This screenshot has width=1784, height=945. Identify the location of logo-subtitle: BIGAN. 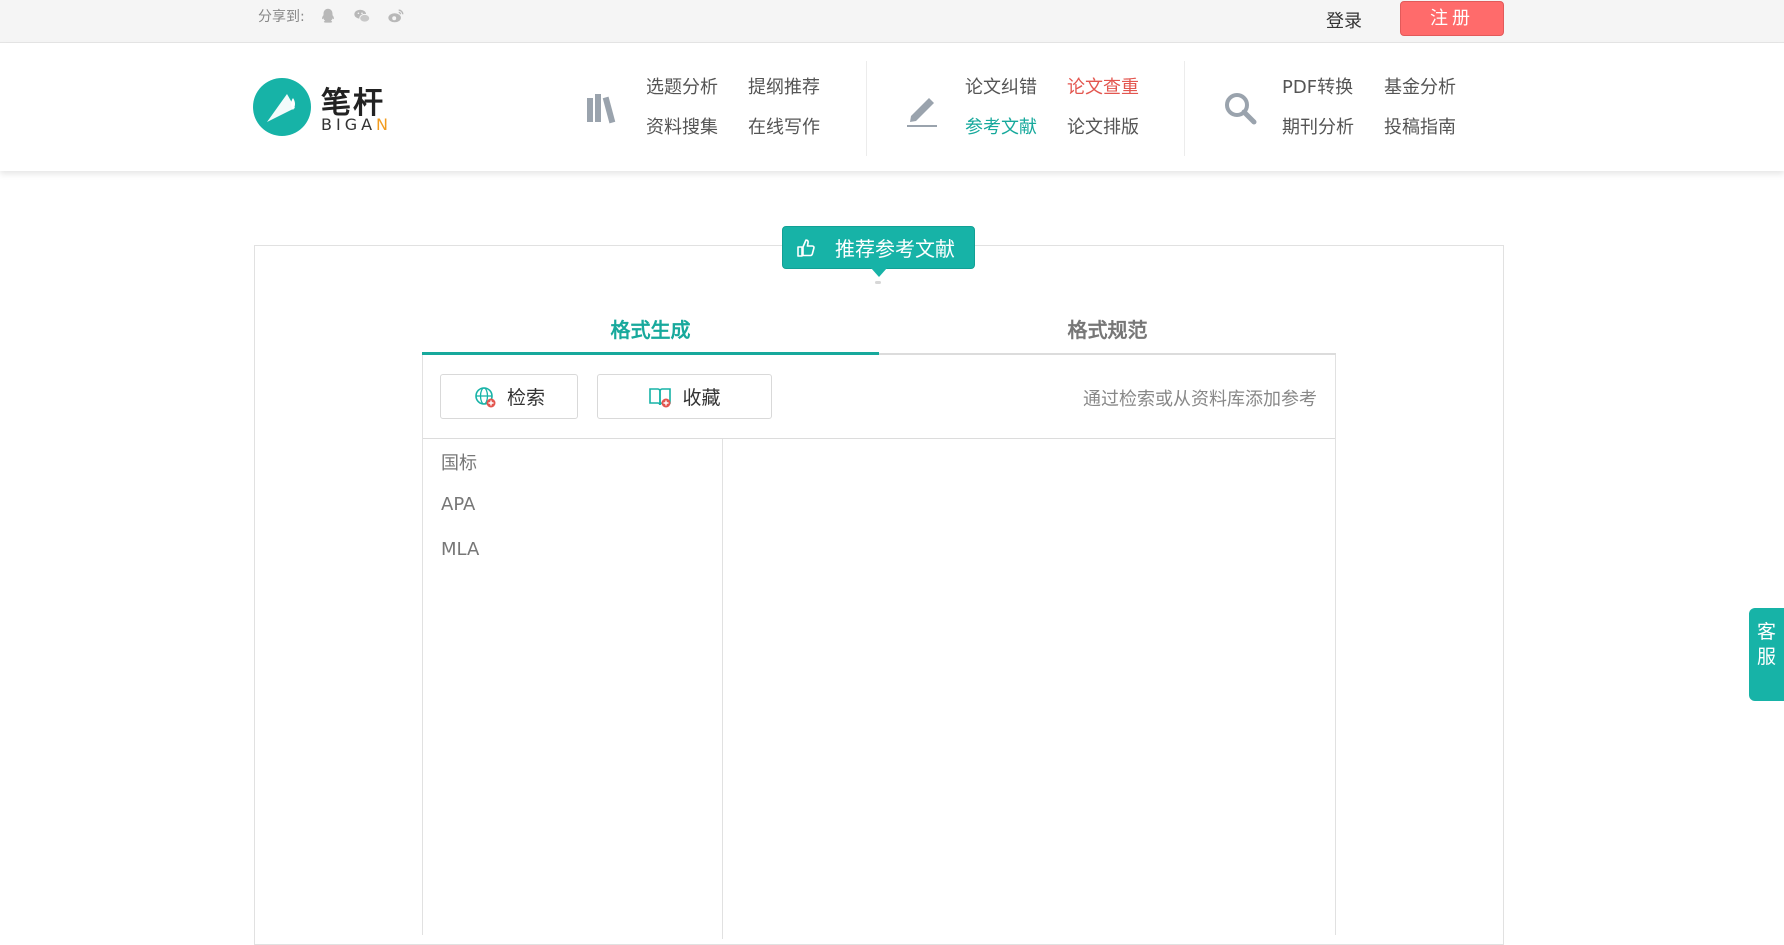
(357, 124).